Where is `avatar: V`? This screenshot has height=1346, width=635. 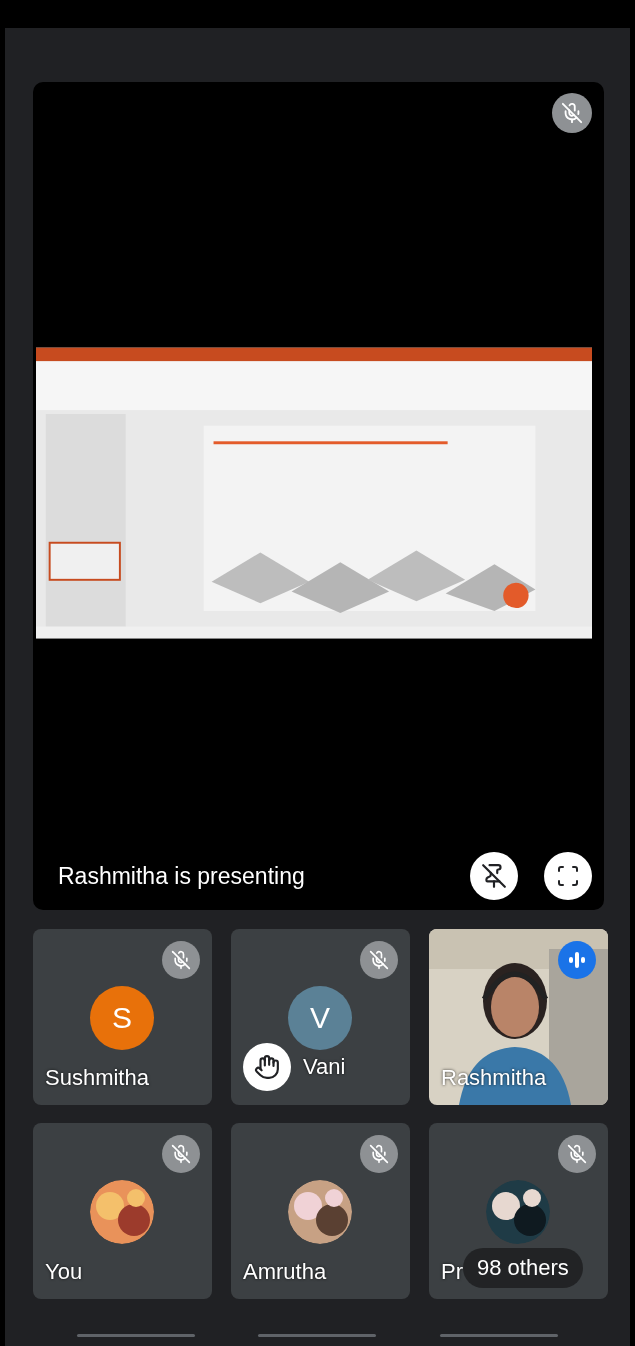 avatar: V is located at coordinates (320, 1018).